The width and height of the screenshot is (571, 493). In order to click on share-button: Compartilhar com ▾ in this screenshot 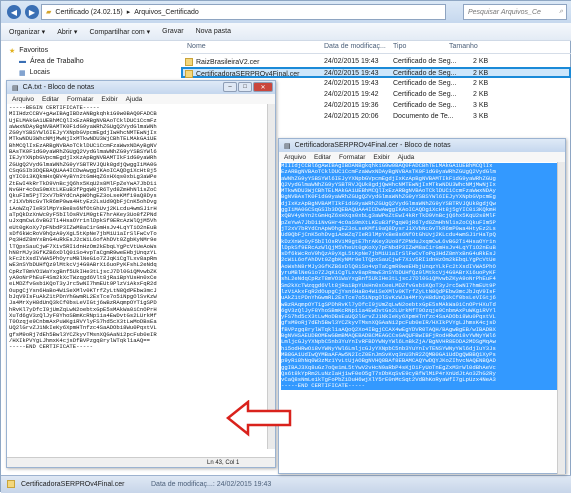, I will do `click(119, 32)`.